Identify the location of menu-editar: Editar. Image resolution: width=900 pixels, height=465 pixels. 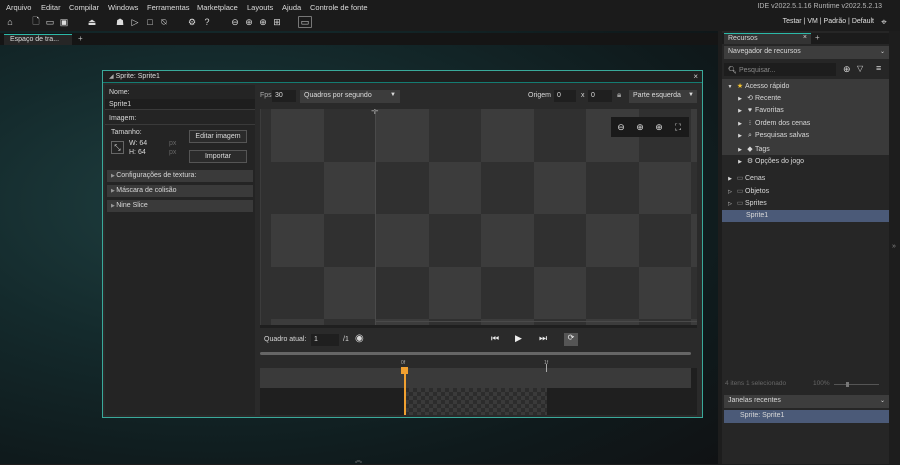
(51, 7).